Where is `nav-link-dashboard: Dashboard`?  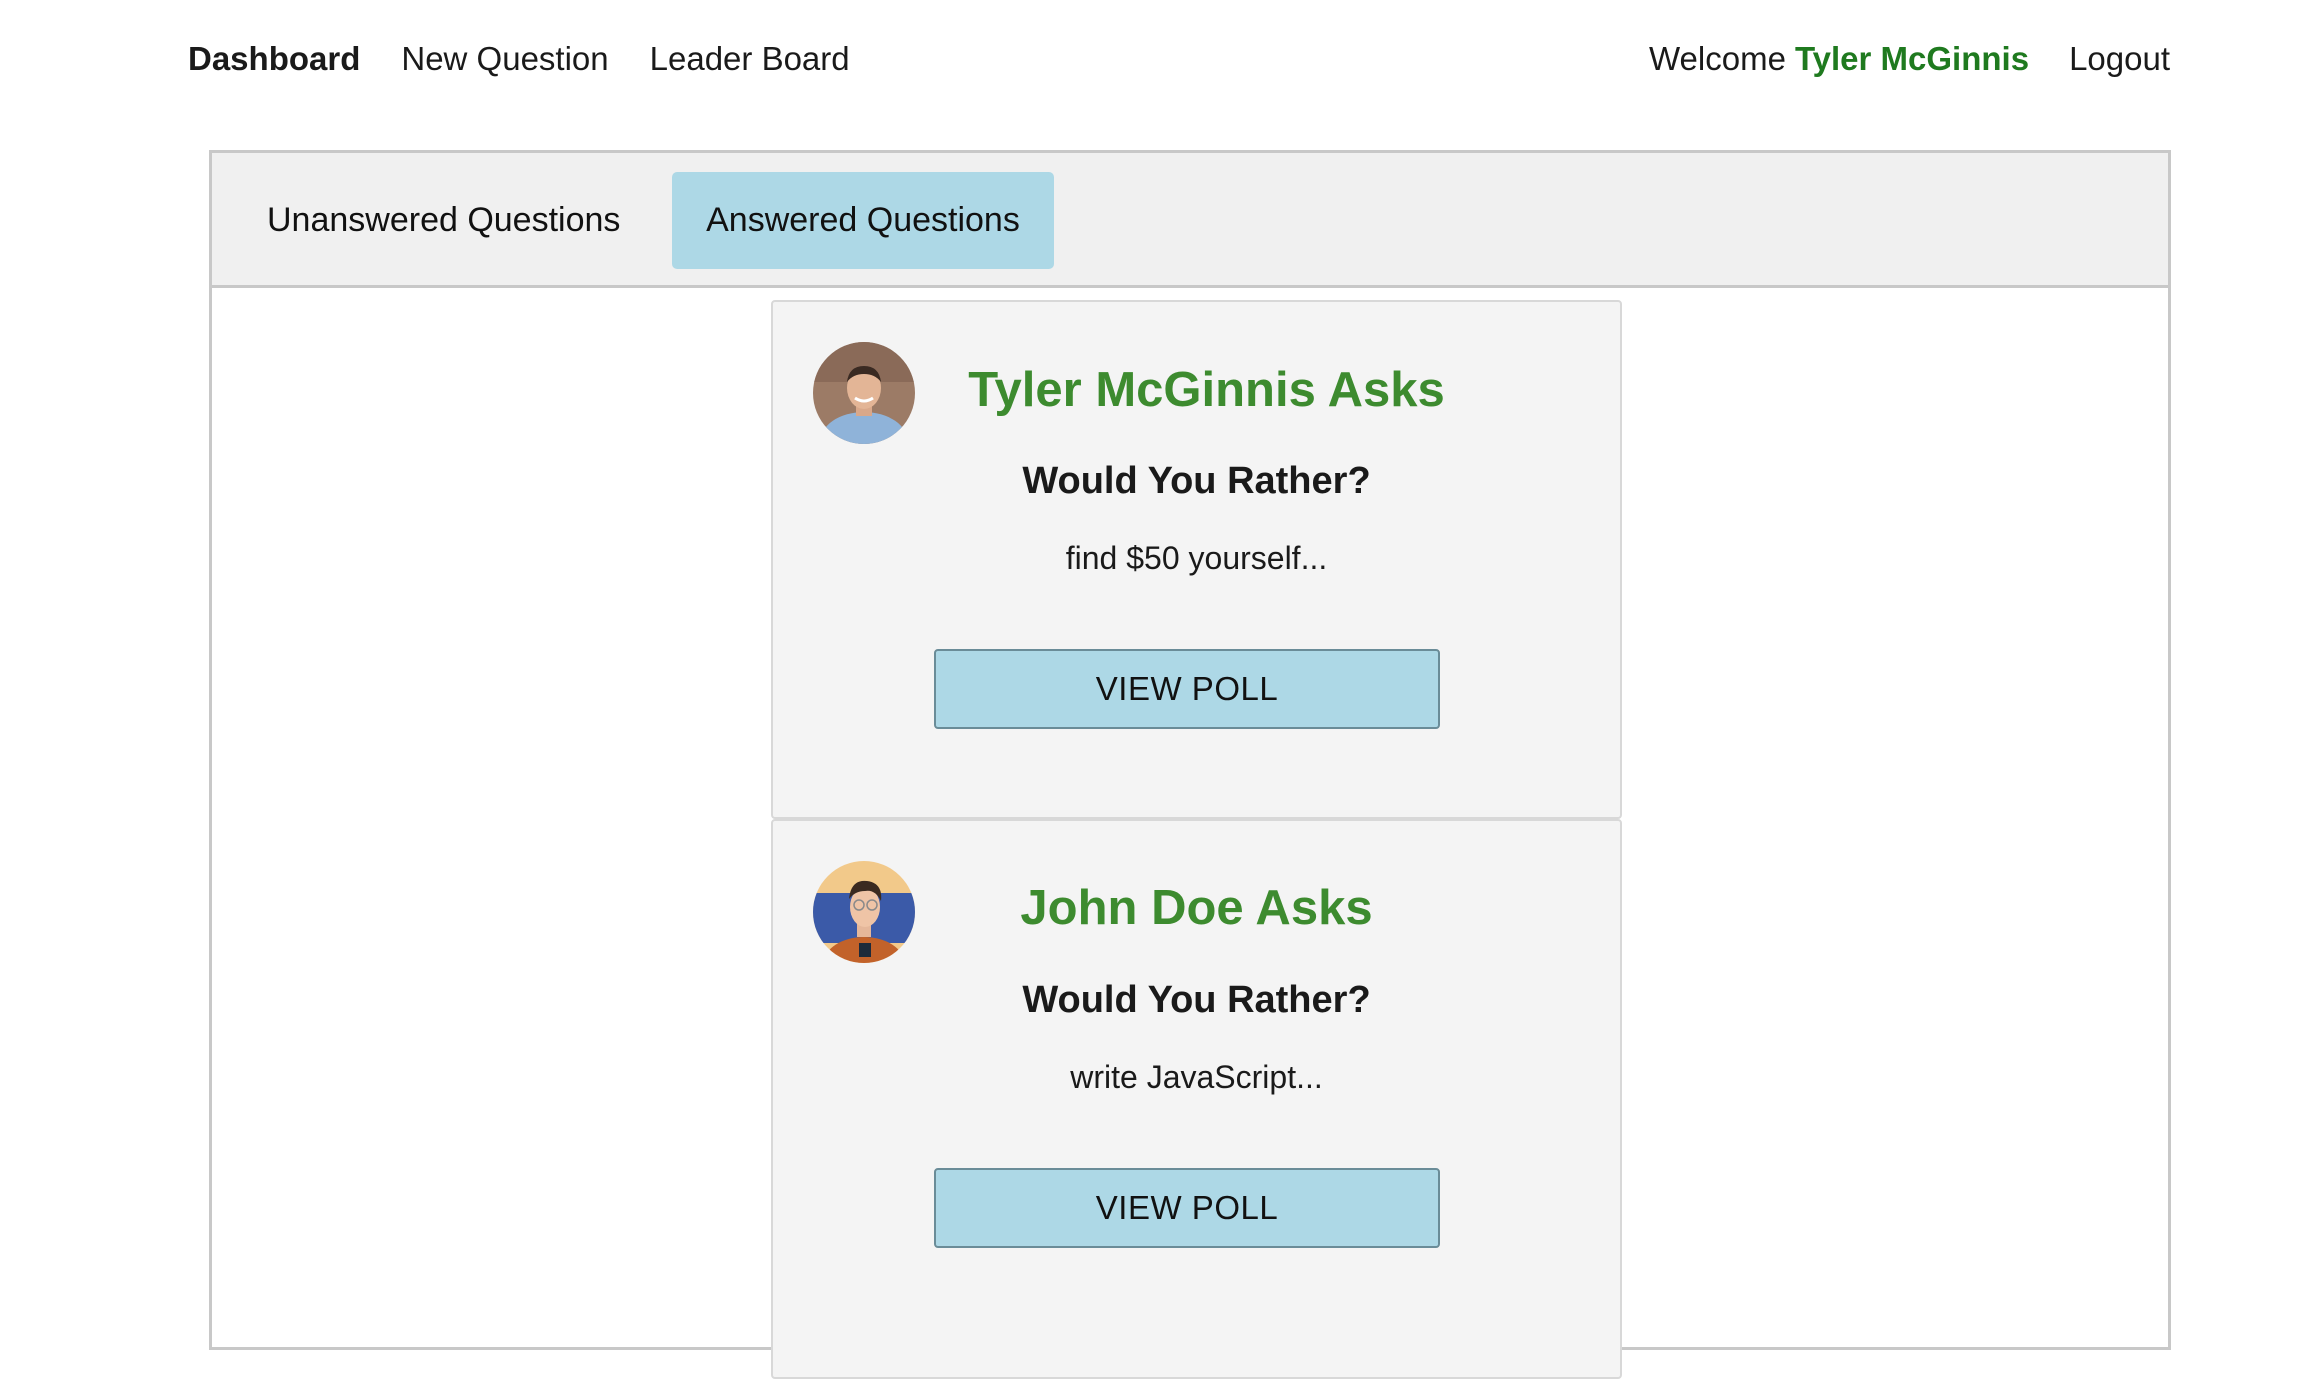
nav-link-dashboard: Dashboard is located at coordinates (274, 59).